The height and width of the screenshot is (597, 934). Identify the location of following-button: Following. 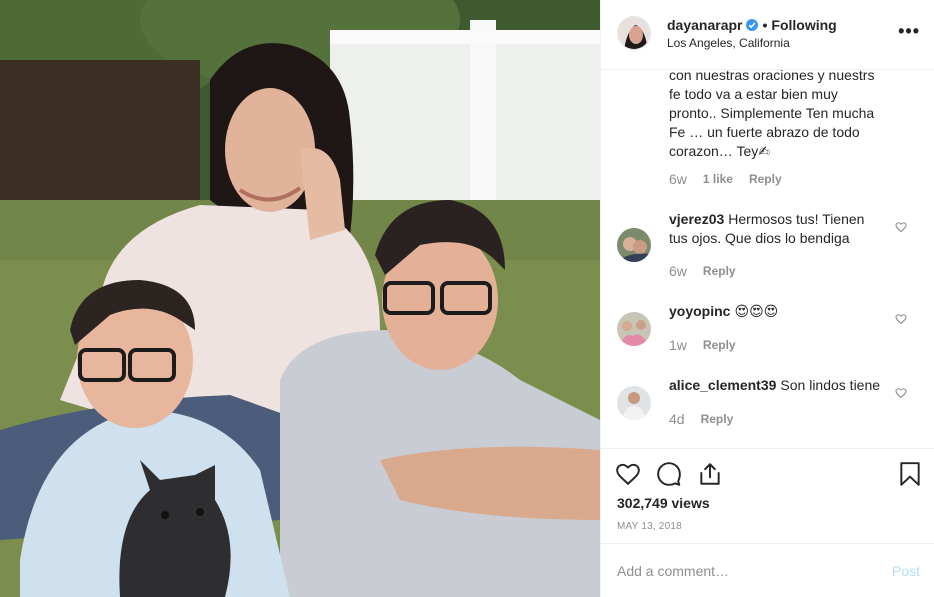
(803, 25).